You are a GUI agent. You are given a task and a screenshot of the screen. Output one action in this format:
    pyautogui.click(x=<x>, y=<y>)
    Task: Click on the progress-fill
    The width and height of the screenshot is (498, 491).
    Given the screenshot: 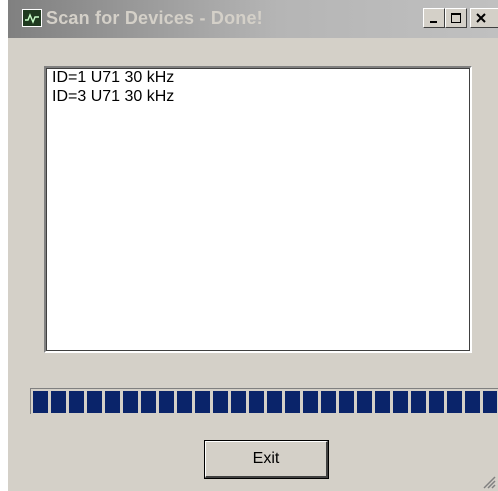 What is the action you would take?
    pyautogui.click(x=265, y=402)
    